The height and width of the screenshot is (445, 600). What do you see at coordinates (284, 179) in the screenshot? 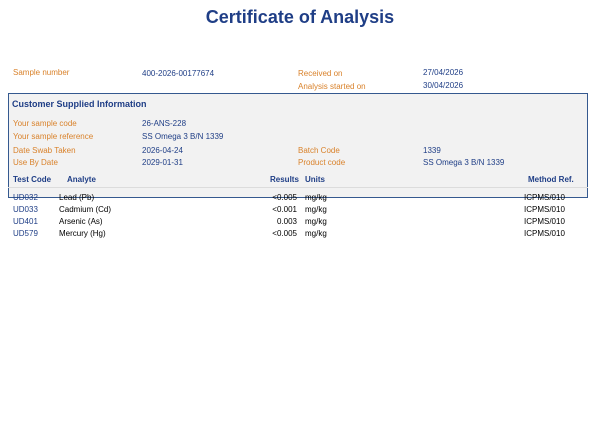
I see `results-header: Results` at bounding box center [284, 179].